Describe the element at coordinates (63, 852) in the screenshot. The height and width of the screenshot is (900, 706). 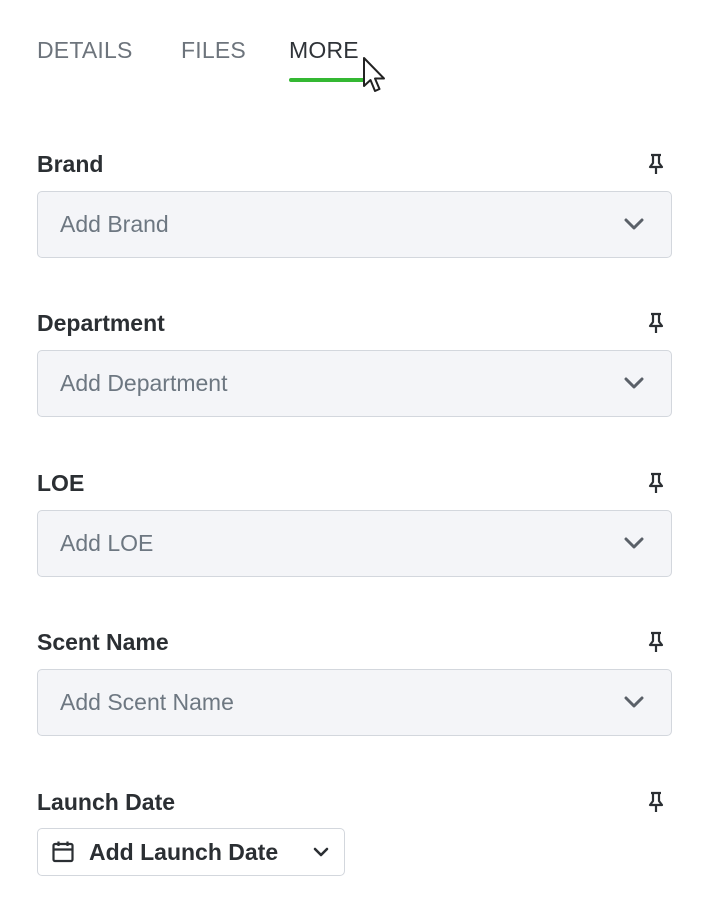
I see `calendar-icon` at that location.